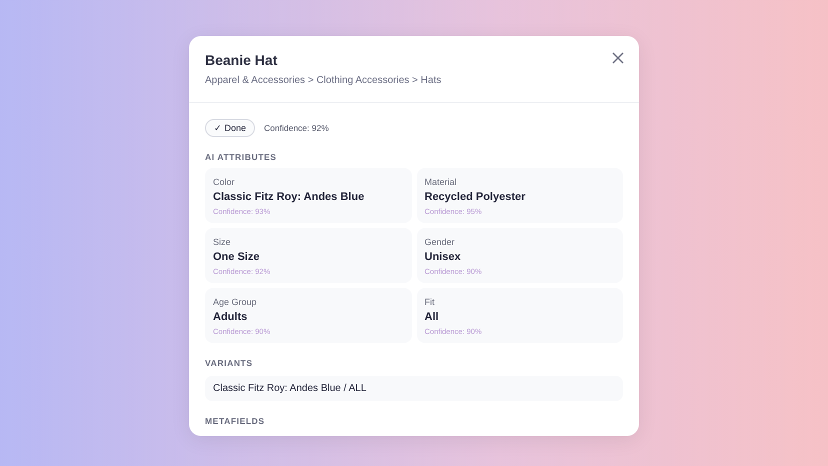  Describe the element at coordinates (230, 317) in the screenshot. I see `attribute-value: Adults` at that location.